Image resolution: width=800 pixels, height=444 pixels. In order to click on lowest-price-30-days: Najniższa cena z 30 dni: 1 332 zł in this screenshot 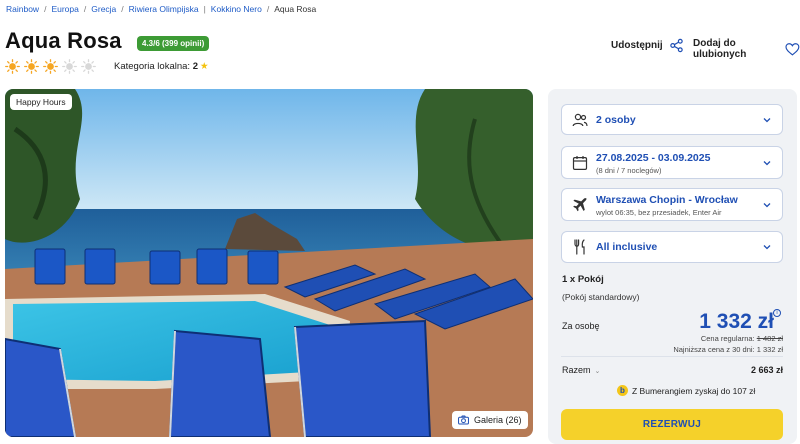, I will do `click(728, 349)`.